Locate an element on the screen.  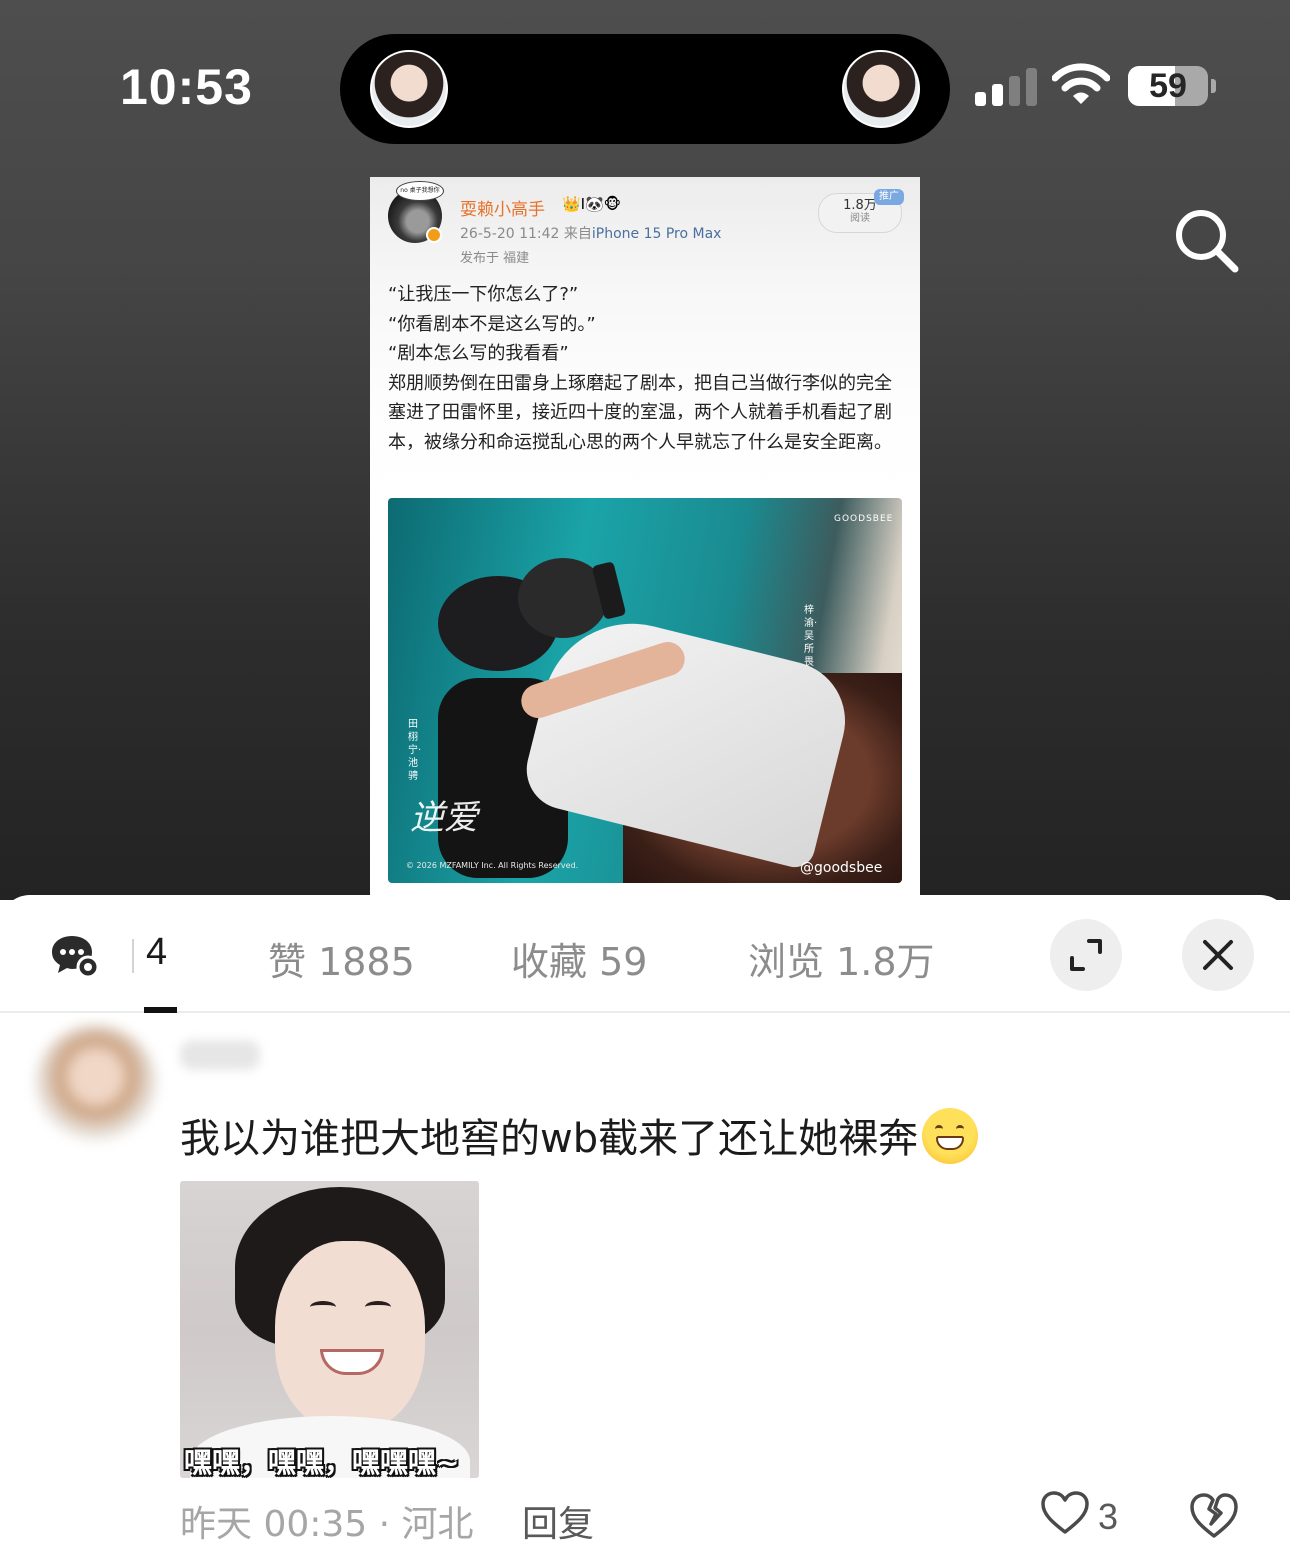
battery-percent: 59 is located at coordinates (1168, 86).